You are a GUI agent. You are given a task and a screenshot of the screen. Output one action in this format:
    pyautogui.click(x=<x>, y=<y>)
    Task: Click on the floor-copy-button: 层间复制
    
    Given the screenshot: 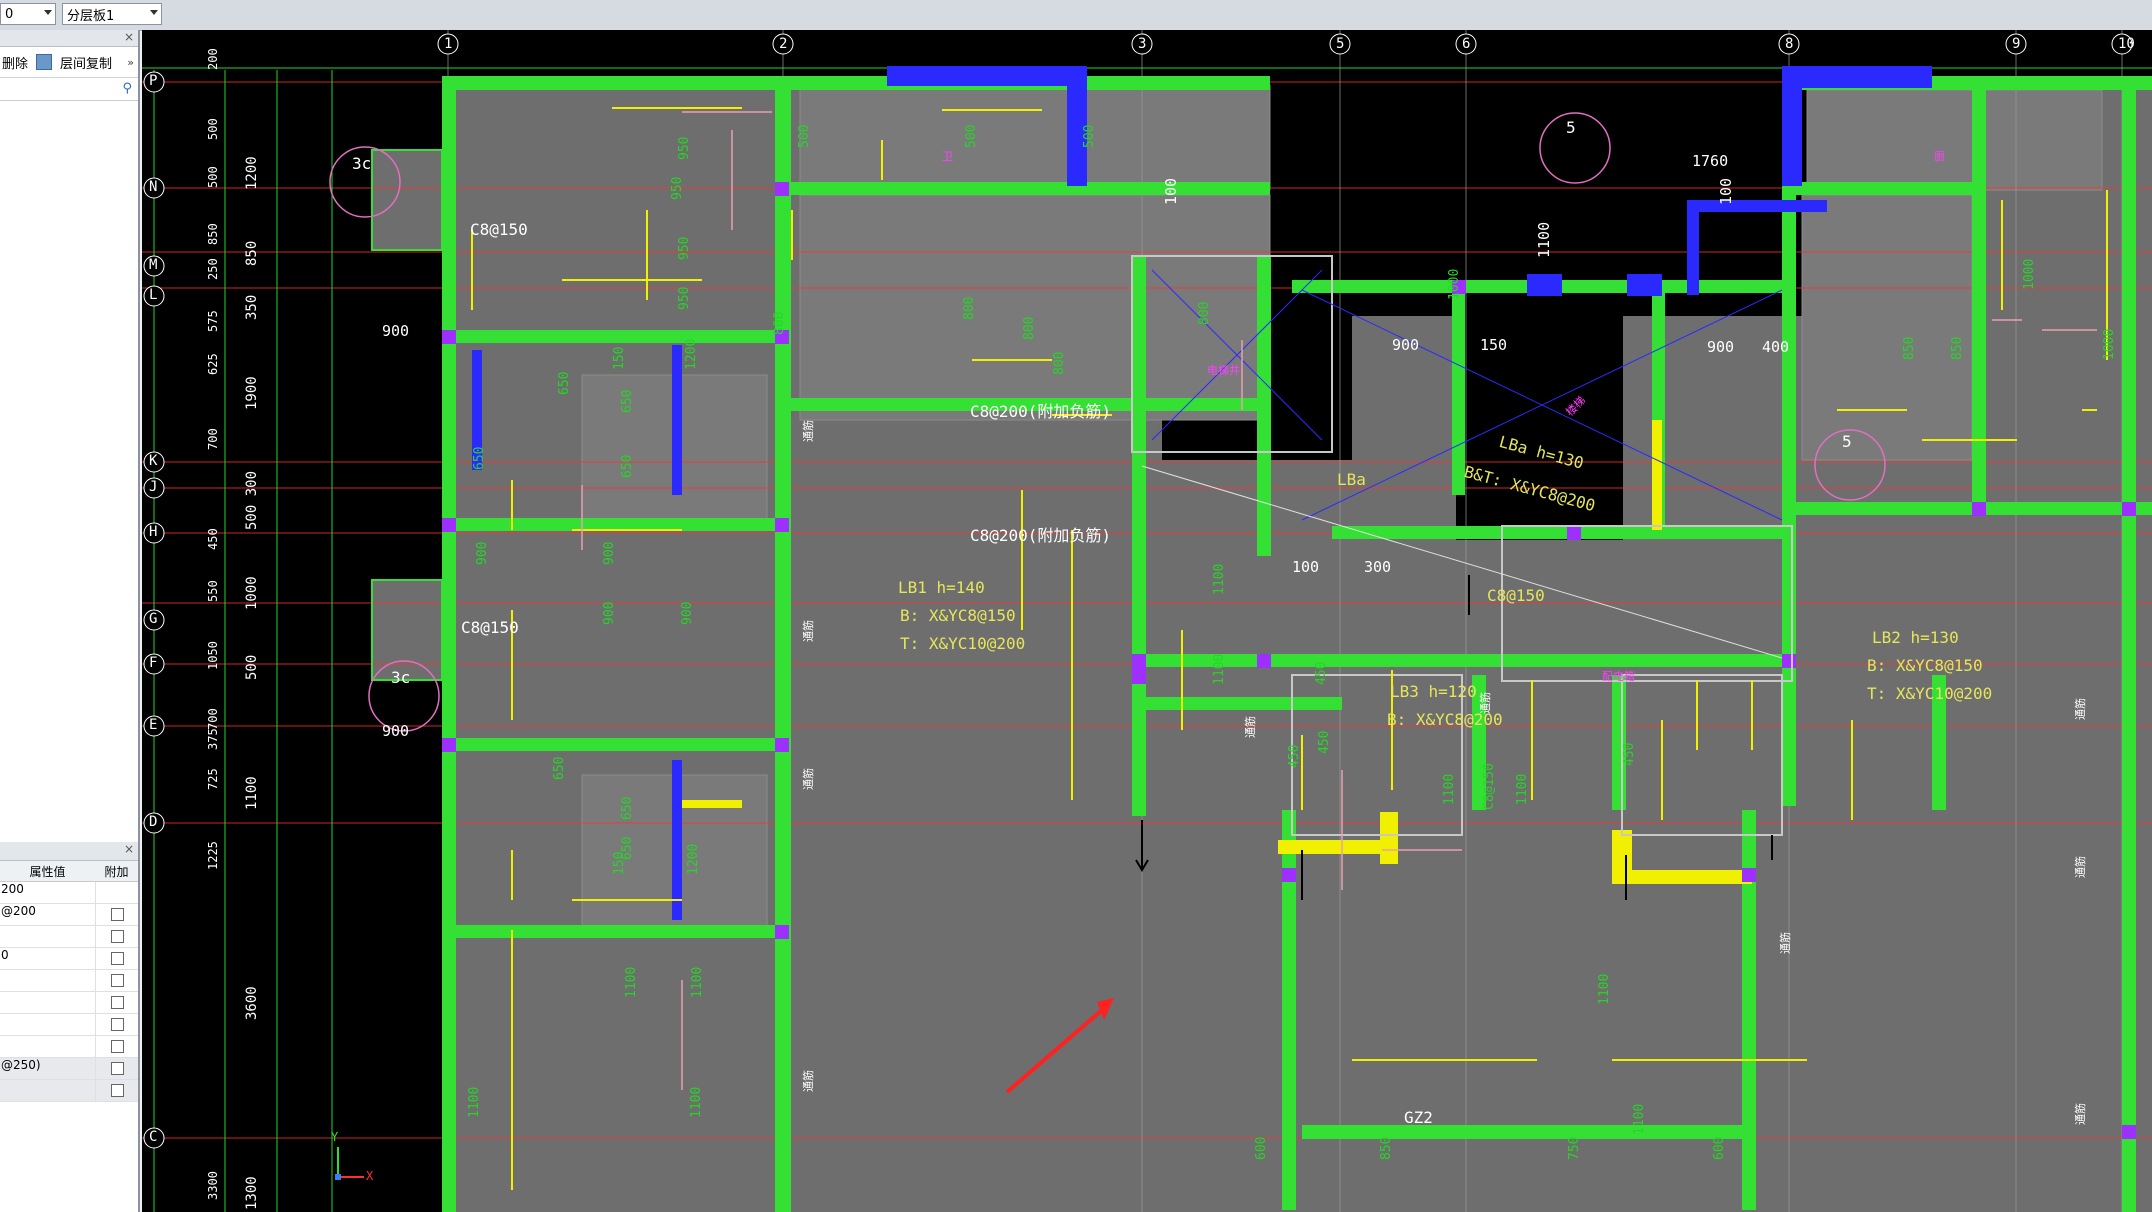 What is the action you would take?
    pyautogui.click(x=86, y=62)
    